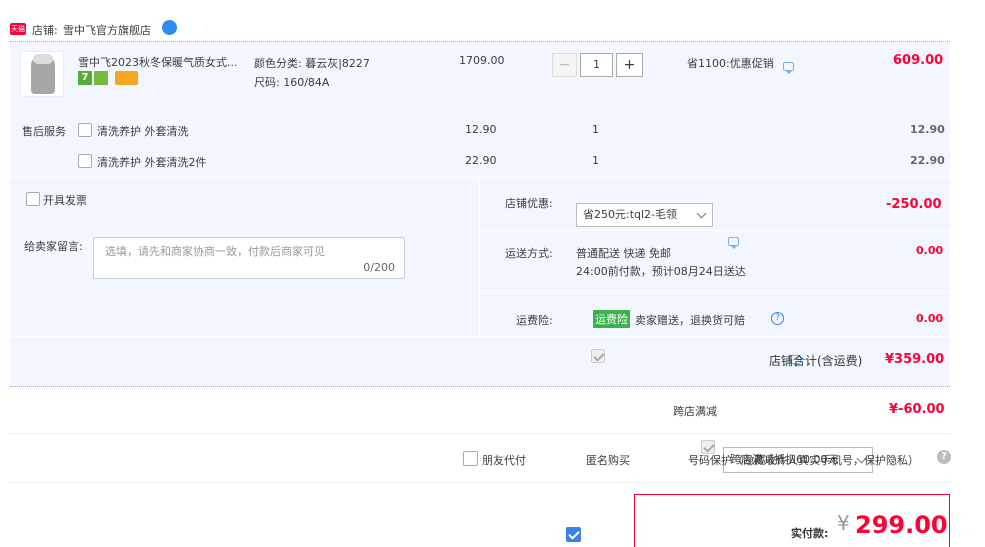 The image size is (985, 547). What do you see at coordinates (480, 482) in the screenshot?
I see `options-divider` at bounding box center [480, 482].